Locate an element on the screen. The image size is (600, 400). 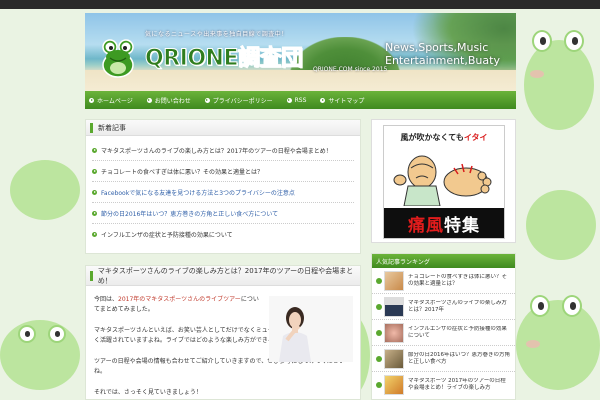
nav-item-rss: RSS is located at coordinates (296, 100).